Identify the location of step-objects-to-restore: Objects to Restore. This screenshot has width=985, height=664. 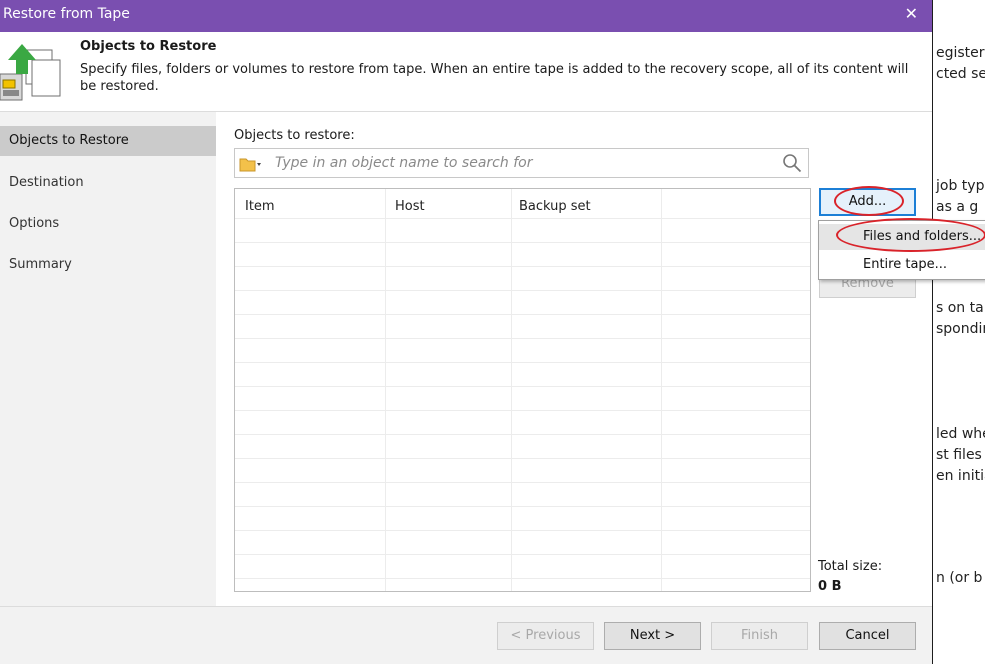
(108, 141).